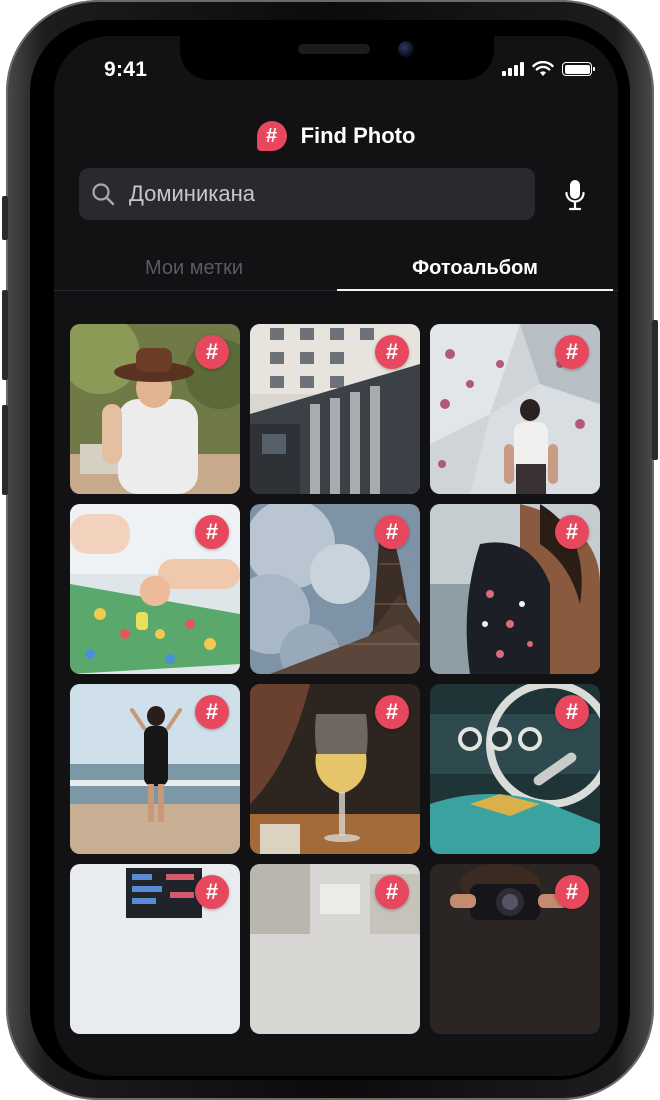 The image size is (660, 1100). I want to click on volume-down-button, so click(5, 450).